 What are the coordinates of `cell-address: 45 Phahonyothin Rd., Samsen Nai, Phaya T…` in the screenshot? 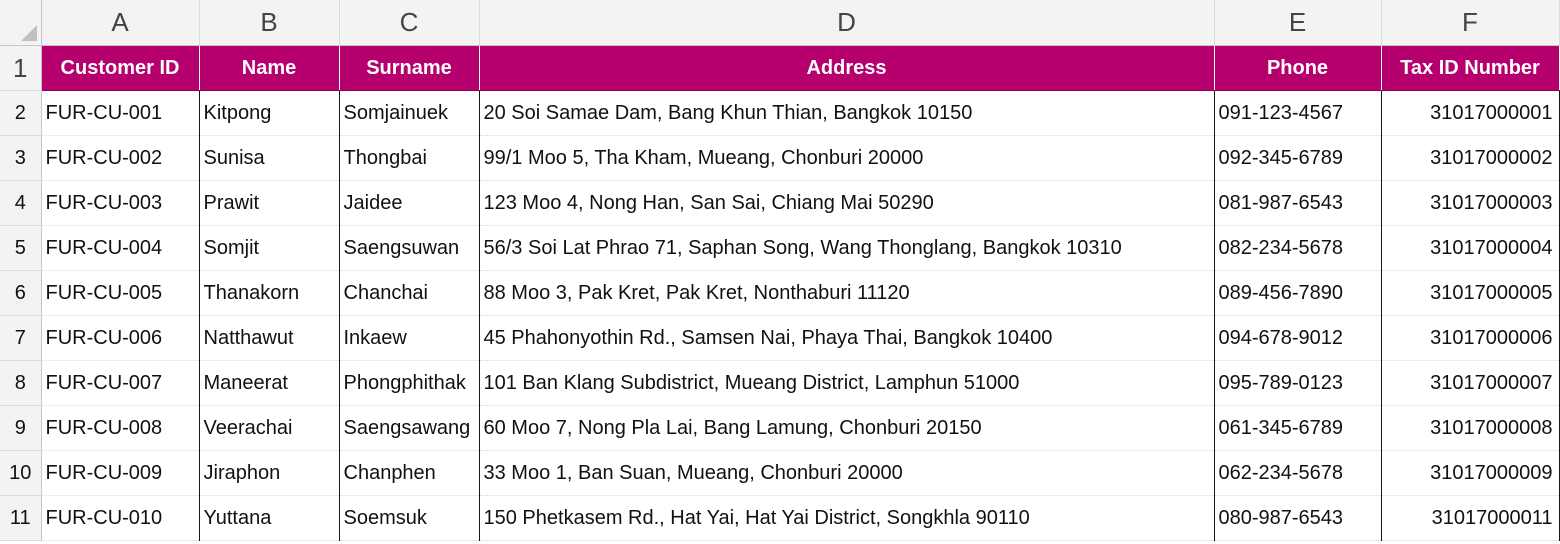 It's located at (847, 338).